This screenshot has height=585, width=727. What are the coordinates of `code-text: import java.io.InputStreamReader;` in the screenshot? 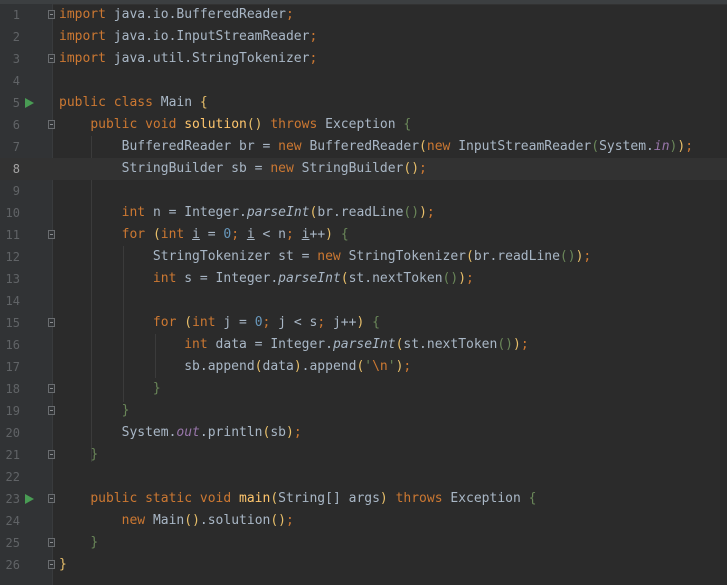 It's located at (188, 37).